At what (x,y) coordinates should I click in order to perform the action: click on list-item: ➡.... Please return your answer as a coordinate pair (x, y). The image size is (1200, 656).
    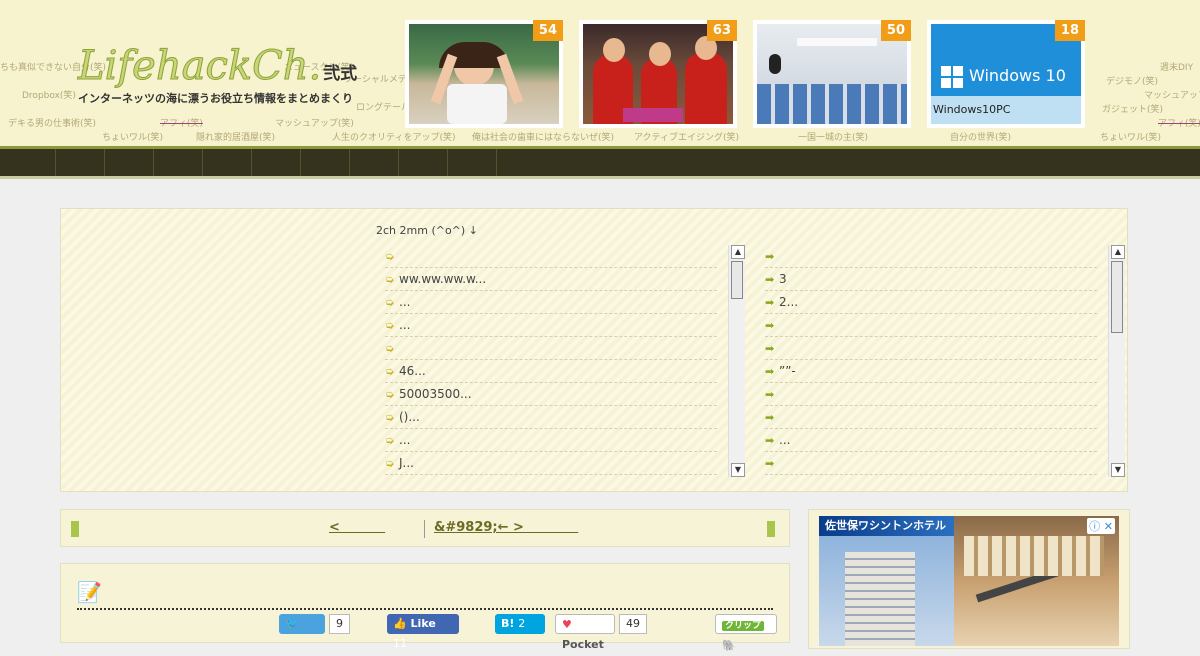
    Looking at the image, I should click on (931, 440).